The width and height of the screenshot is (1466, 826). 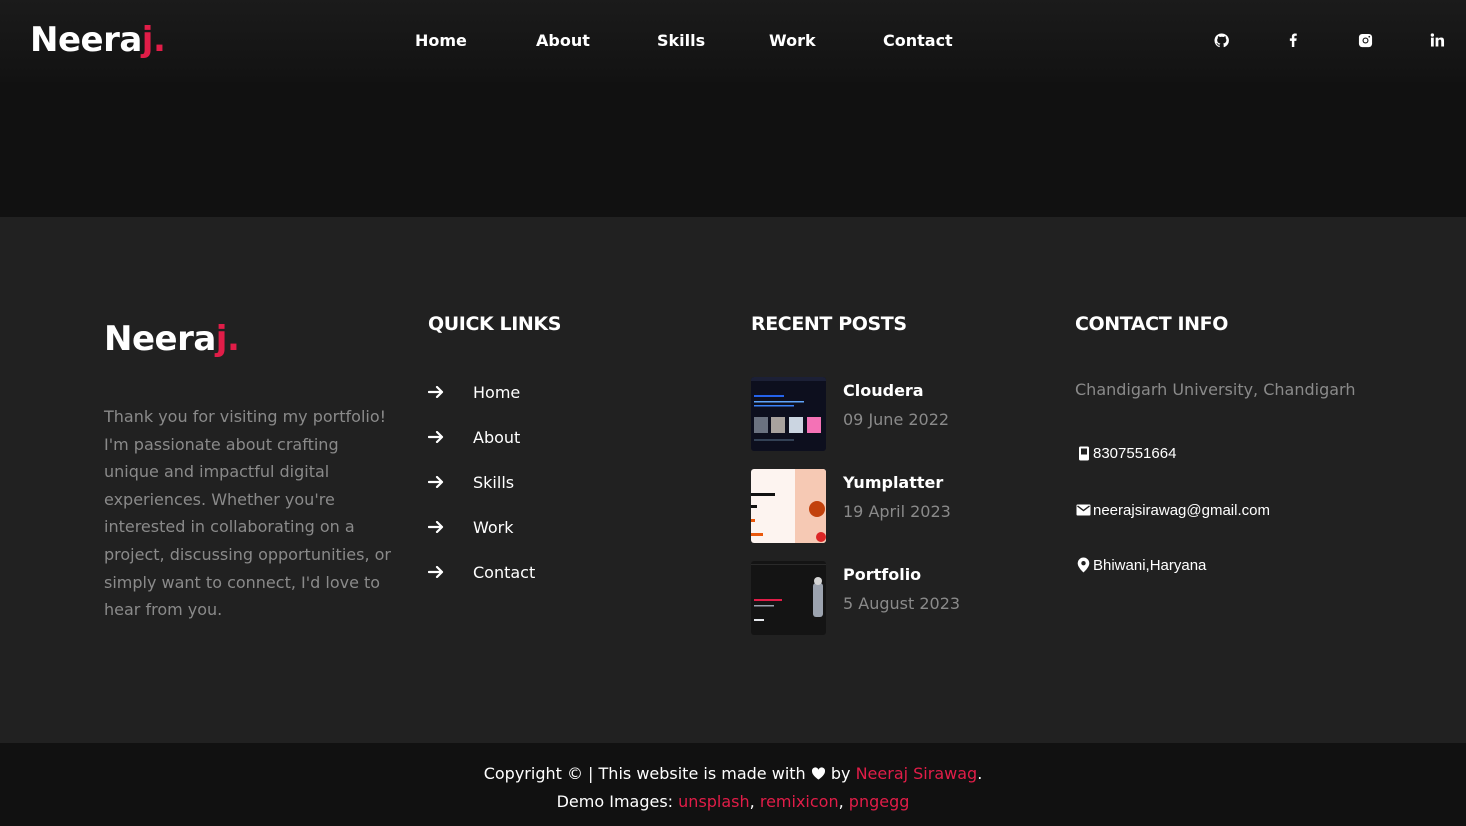 I want to click on instagram-icon, so click(x=1365, y=40).